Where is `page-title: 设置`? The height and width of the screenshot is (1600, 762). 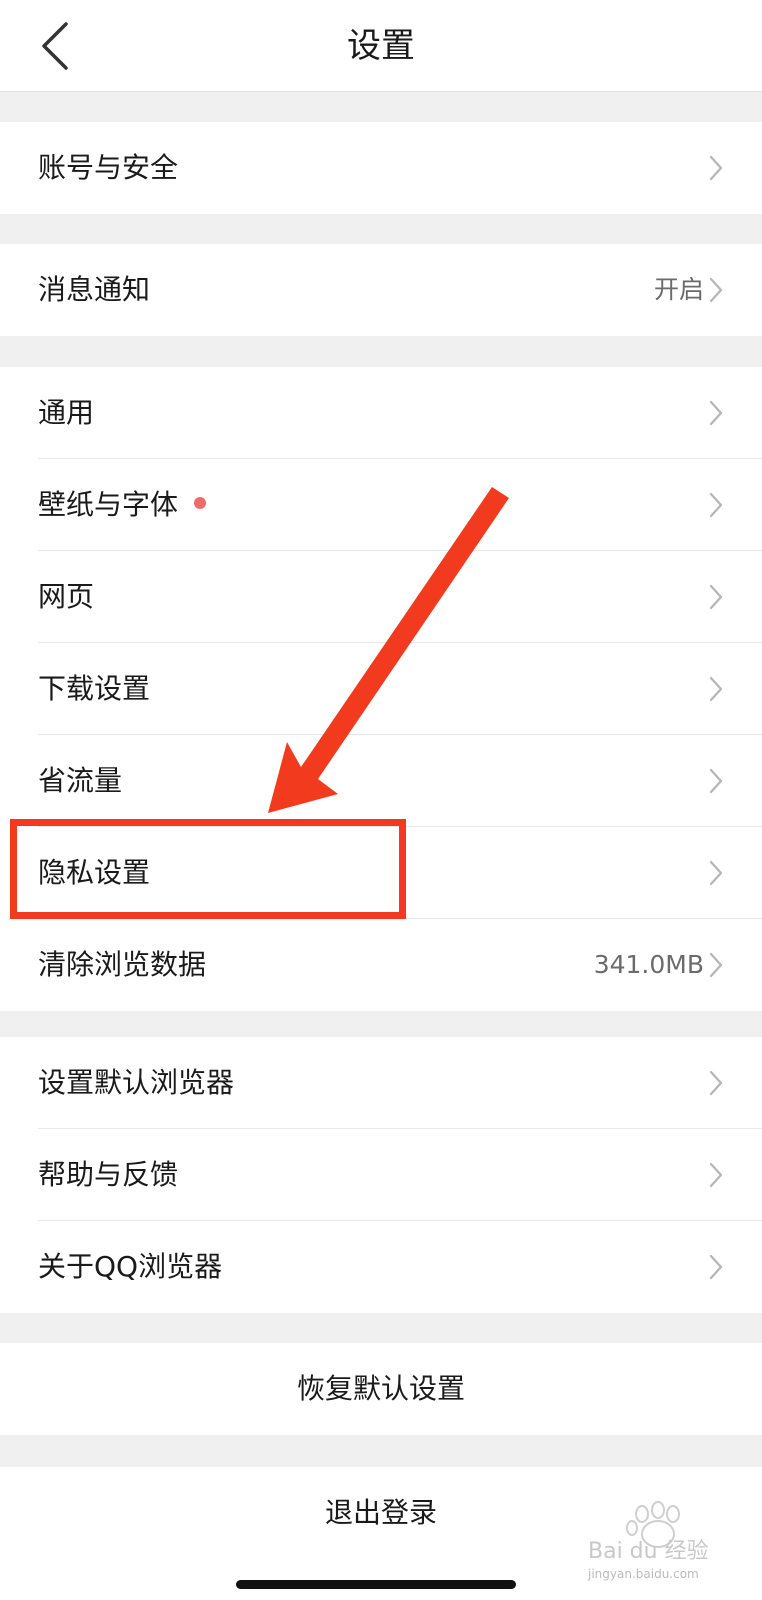 page-title: 设置 is located at coordinates (381, 46).